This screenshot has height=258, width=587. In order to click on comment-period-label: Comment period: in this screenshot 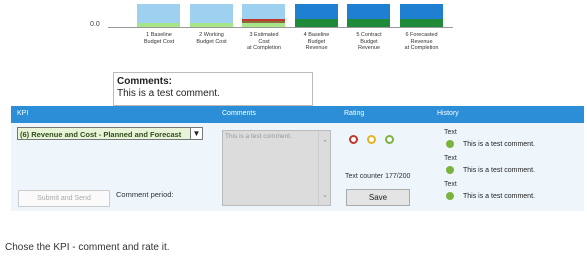, I will do `click(145, 194)`.